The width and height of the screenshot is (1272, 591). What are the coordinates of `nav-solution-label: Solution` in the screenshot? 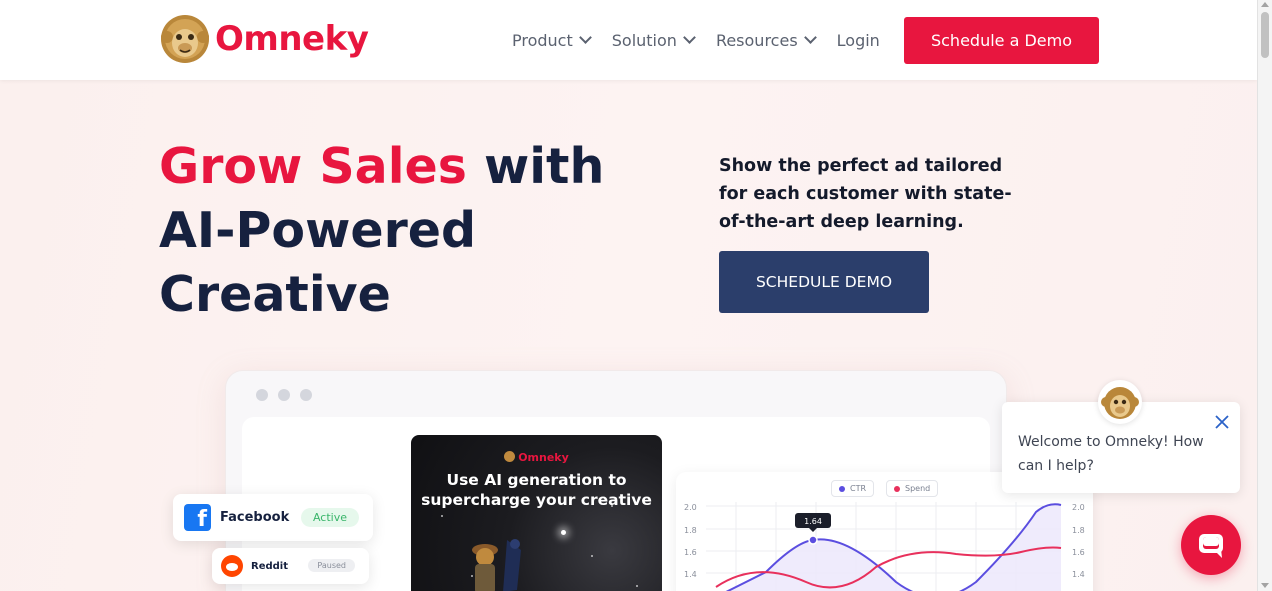 It's located at (644, 40).